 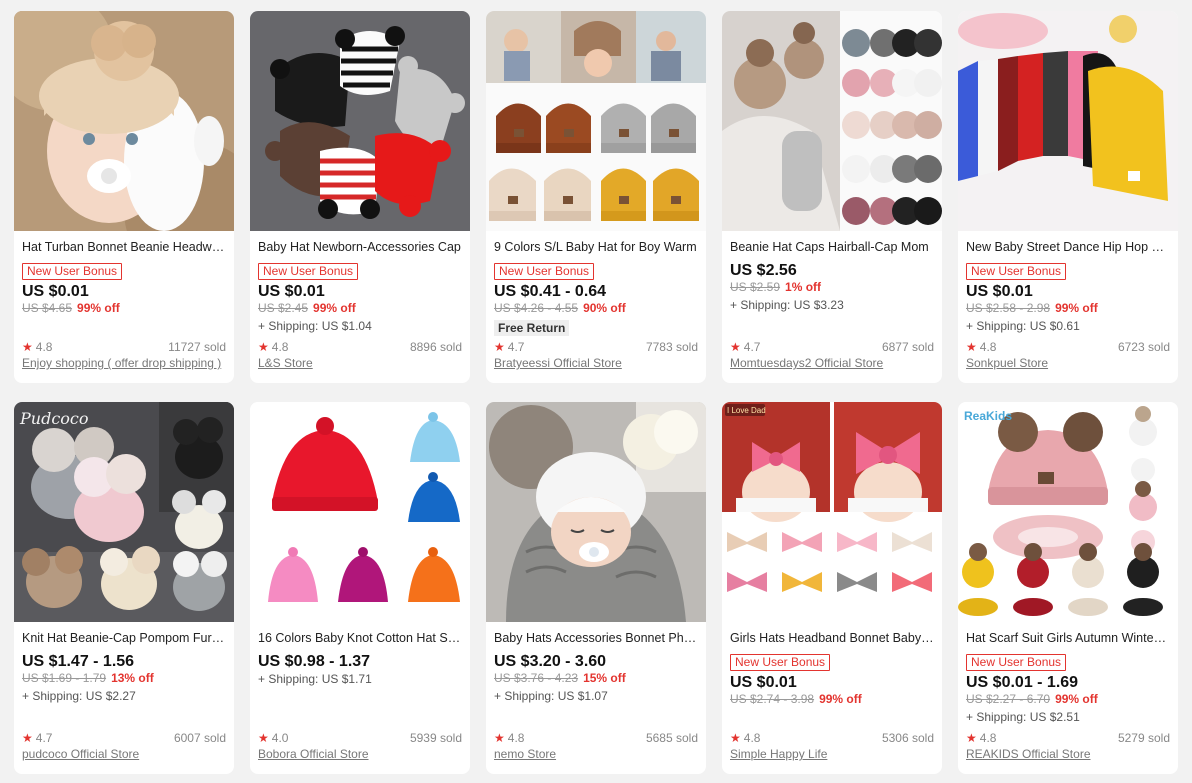 I want to click on store-link: L&S Store, so click(x=360, y=363).